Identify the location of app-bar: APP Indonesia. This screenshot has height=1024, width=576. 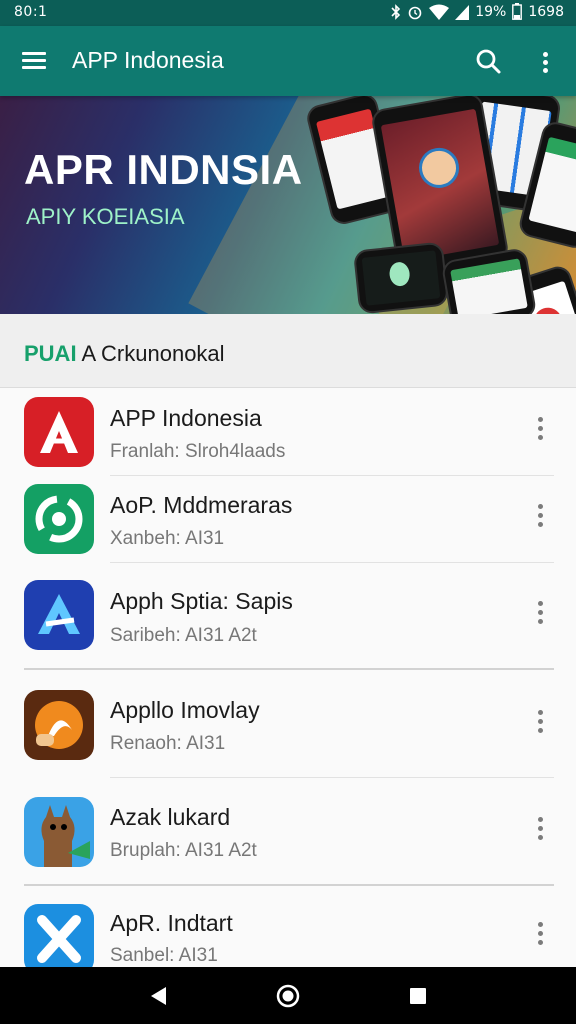
(288, 61).